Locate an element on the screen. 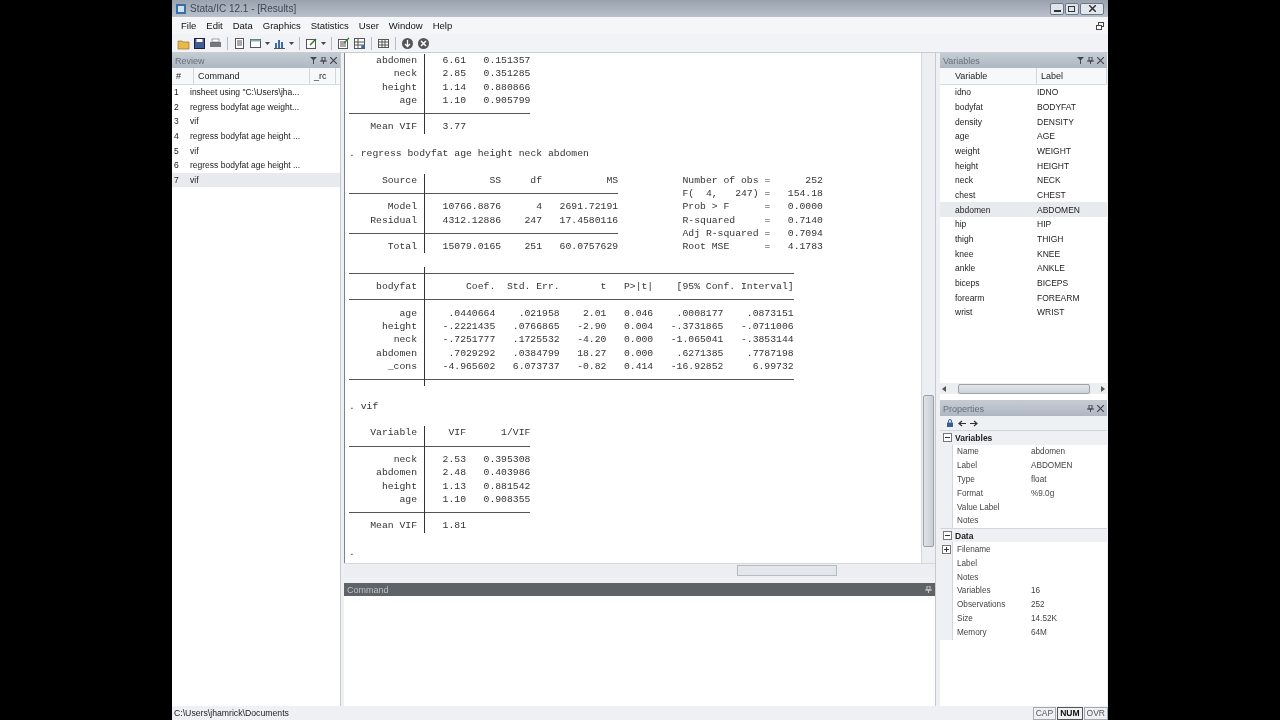 The height and width of the screenshot is (720, 1280). table-cell-text: 2.53 is located at coordinates (453, 459).